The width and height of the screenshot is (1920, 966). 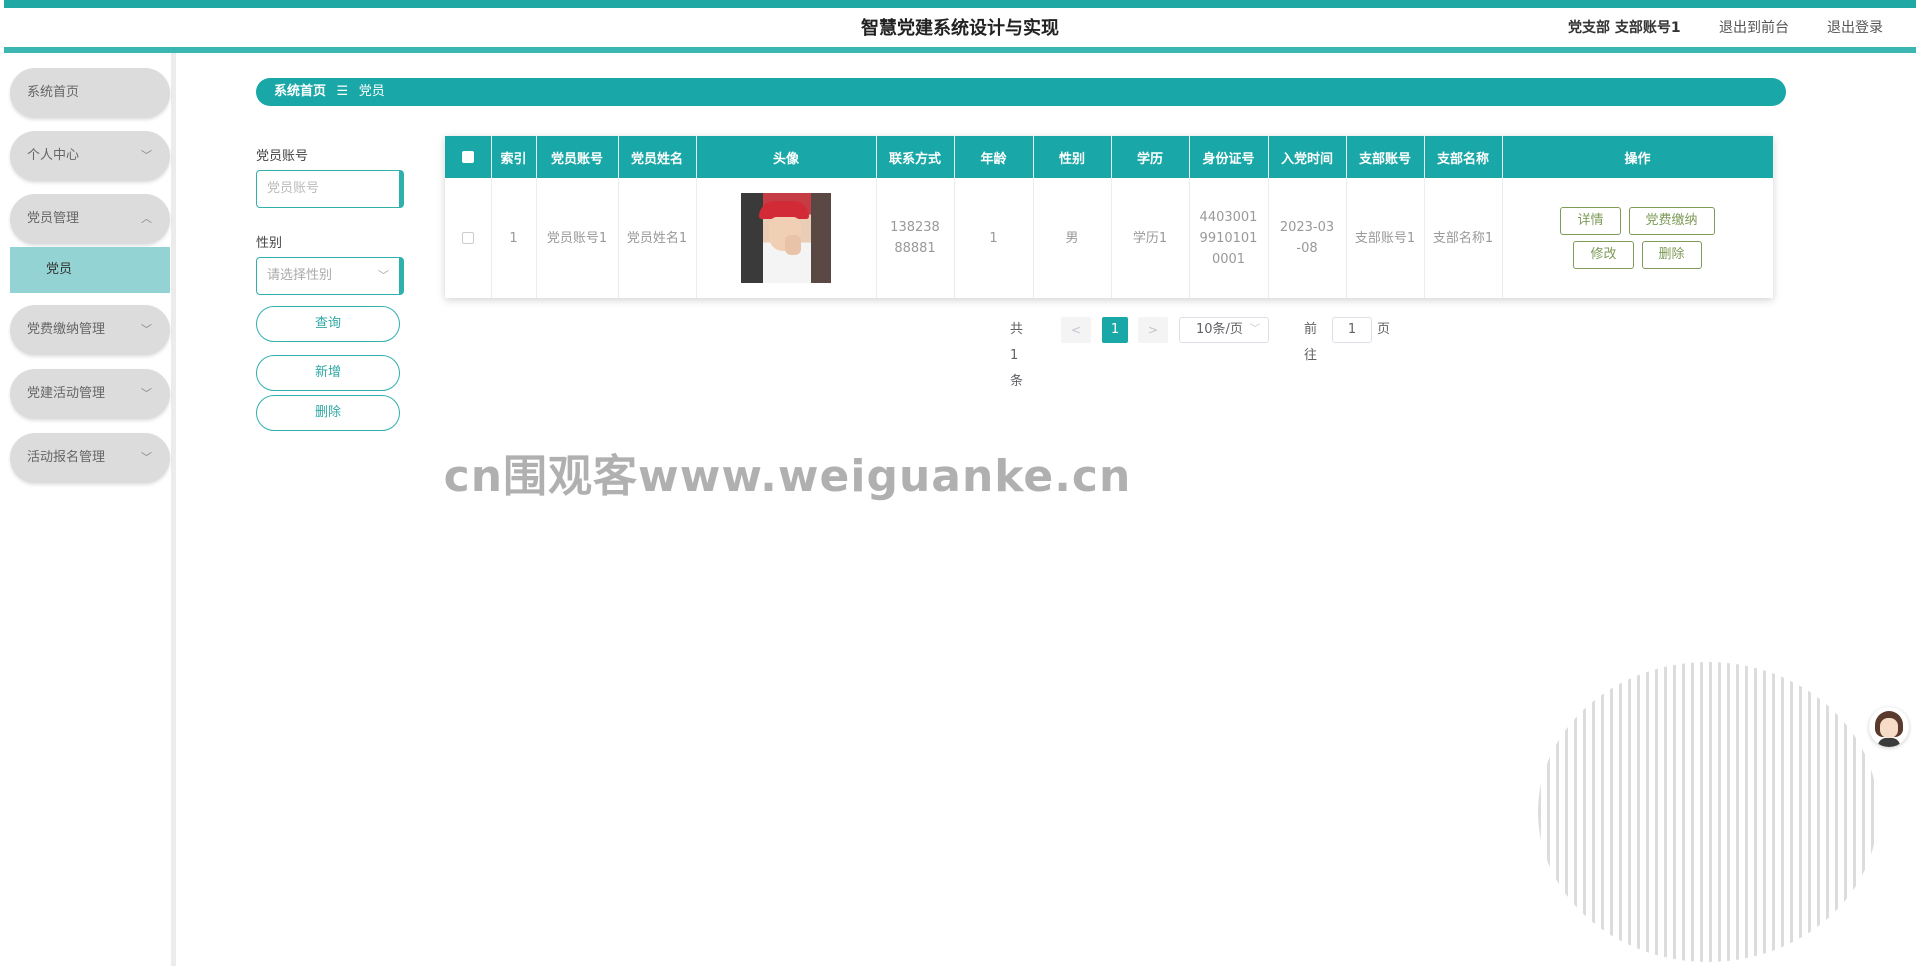 What do you see at coordinates (300, 91) in the screenshot?
I see `breadcrumb-home: 系统首页` at bounding box center [300, 91].